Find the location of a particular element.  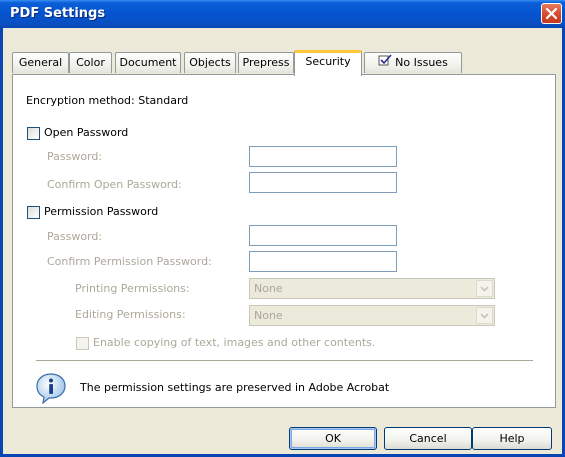

printing-permissions-label: Printing Permissions: is located at coordinates (132, 288).